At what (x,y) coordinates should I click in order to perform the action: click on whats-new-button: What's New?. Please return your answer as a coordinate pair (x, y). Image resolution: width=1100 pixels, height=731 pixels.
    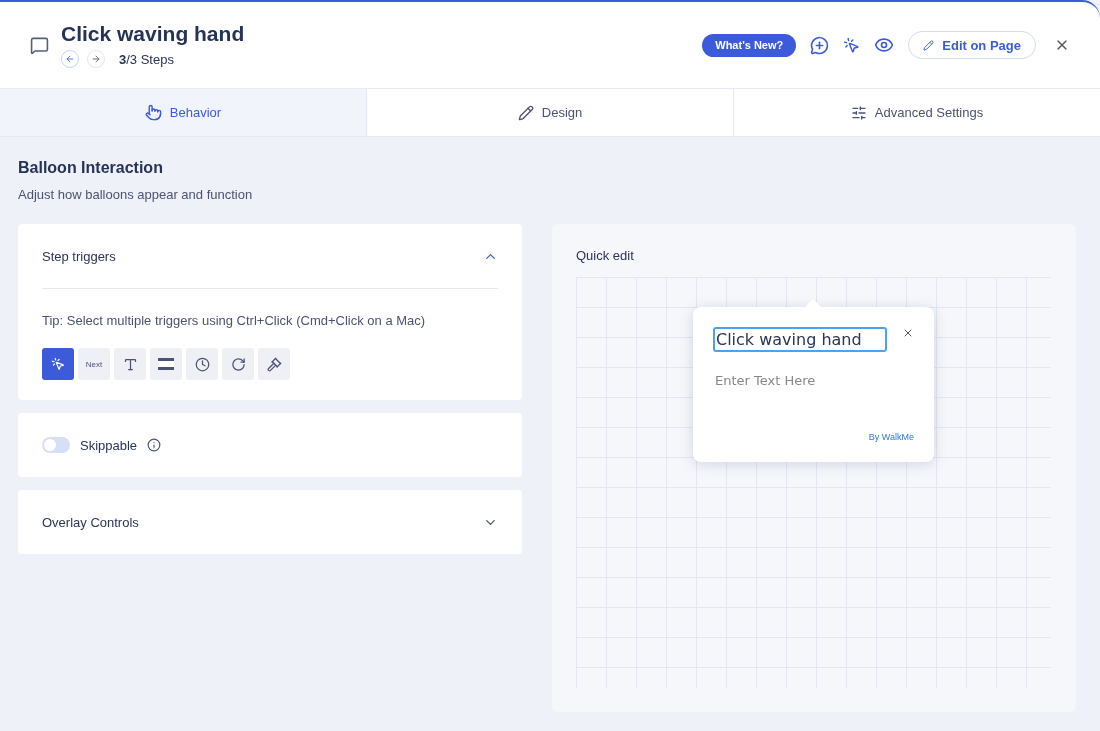
    Looking at the image, I should click on (749, 45).